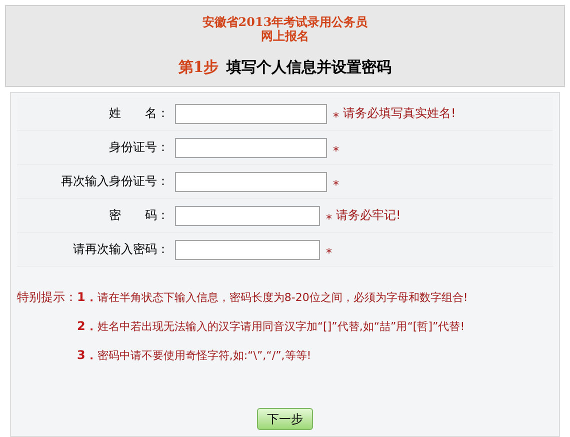  What do you see at coordinates (285, 36) in the screenshot?
I see `exam-title: 网上报名` at bounding box center [285, 36].